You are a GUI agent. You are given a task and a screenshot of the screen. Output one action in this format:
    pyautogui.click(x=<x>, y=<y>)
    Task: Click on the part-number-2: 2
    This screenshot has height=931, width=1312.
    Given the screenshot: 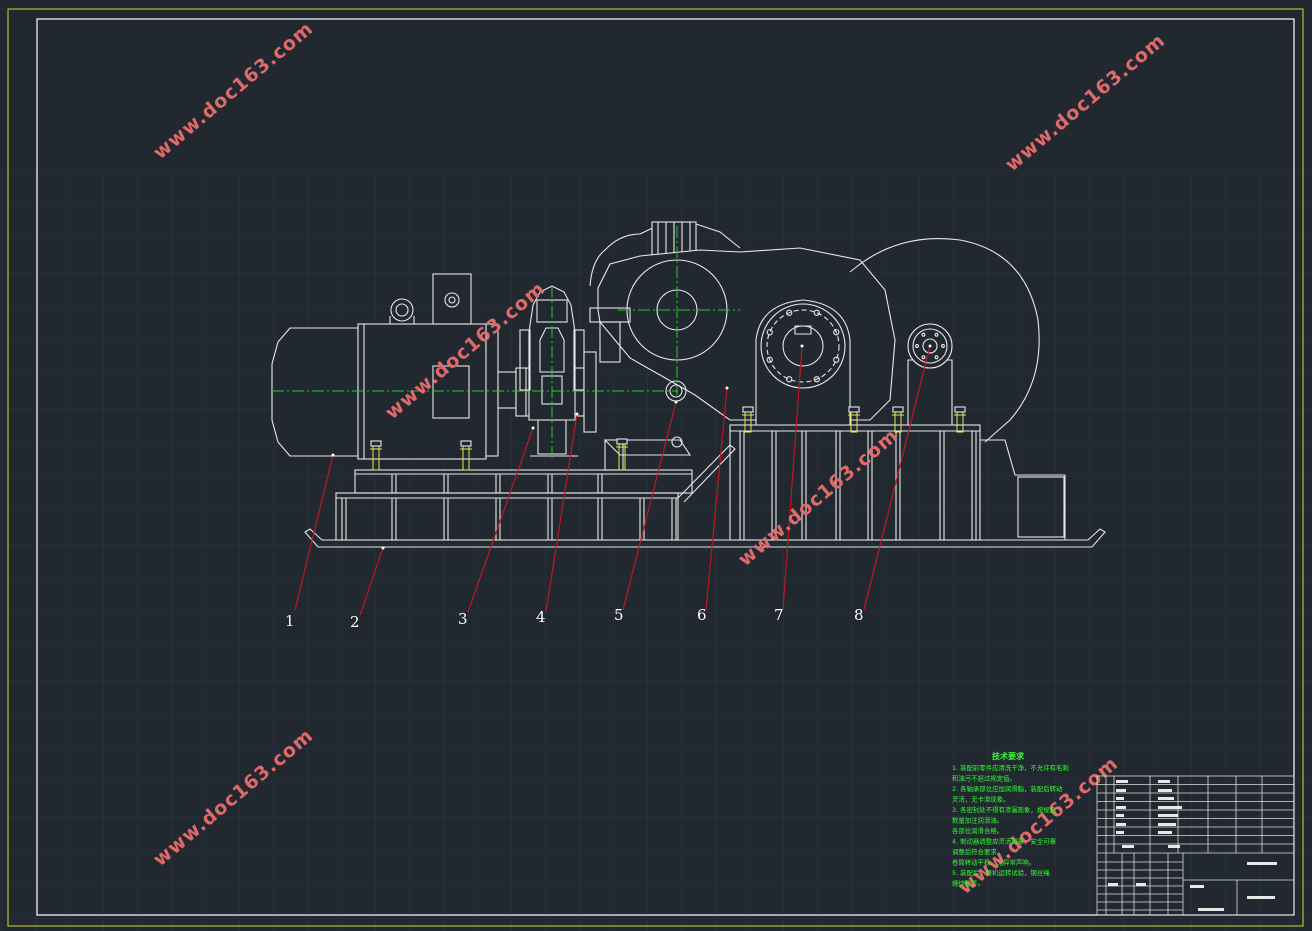 What is the action you would take?
    pyautogui.click(x=355, y=622)
    